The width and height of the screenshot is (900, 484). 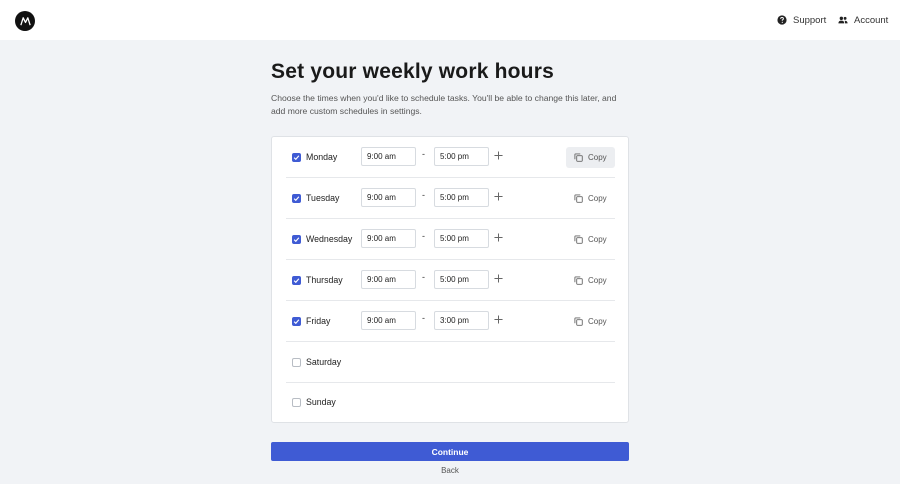 I want to click on day-label: Tuesday, so click(x=323, y=198).